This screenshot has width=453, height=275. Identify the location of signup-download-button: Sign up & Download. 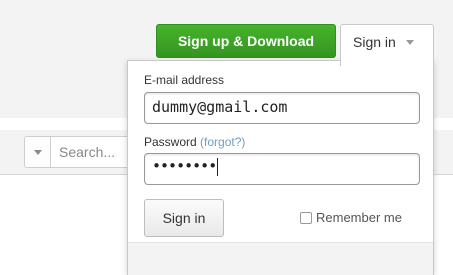
(246, 41).